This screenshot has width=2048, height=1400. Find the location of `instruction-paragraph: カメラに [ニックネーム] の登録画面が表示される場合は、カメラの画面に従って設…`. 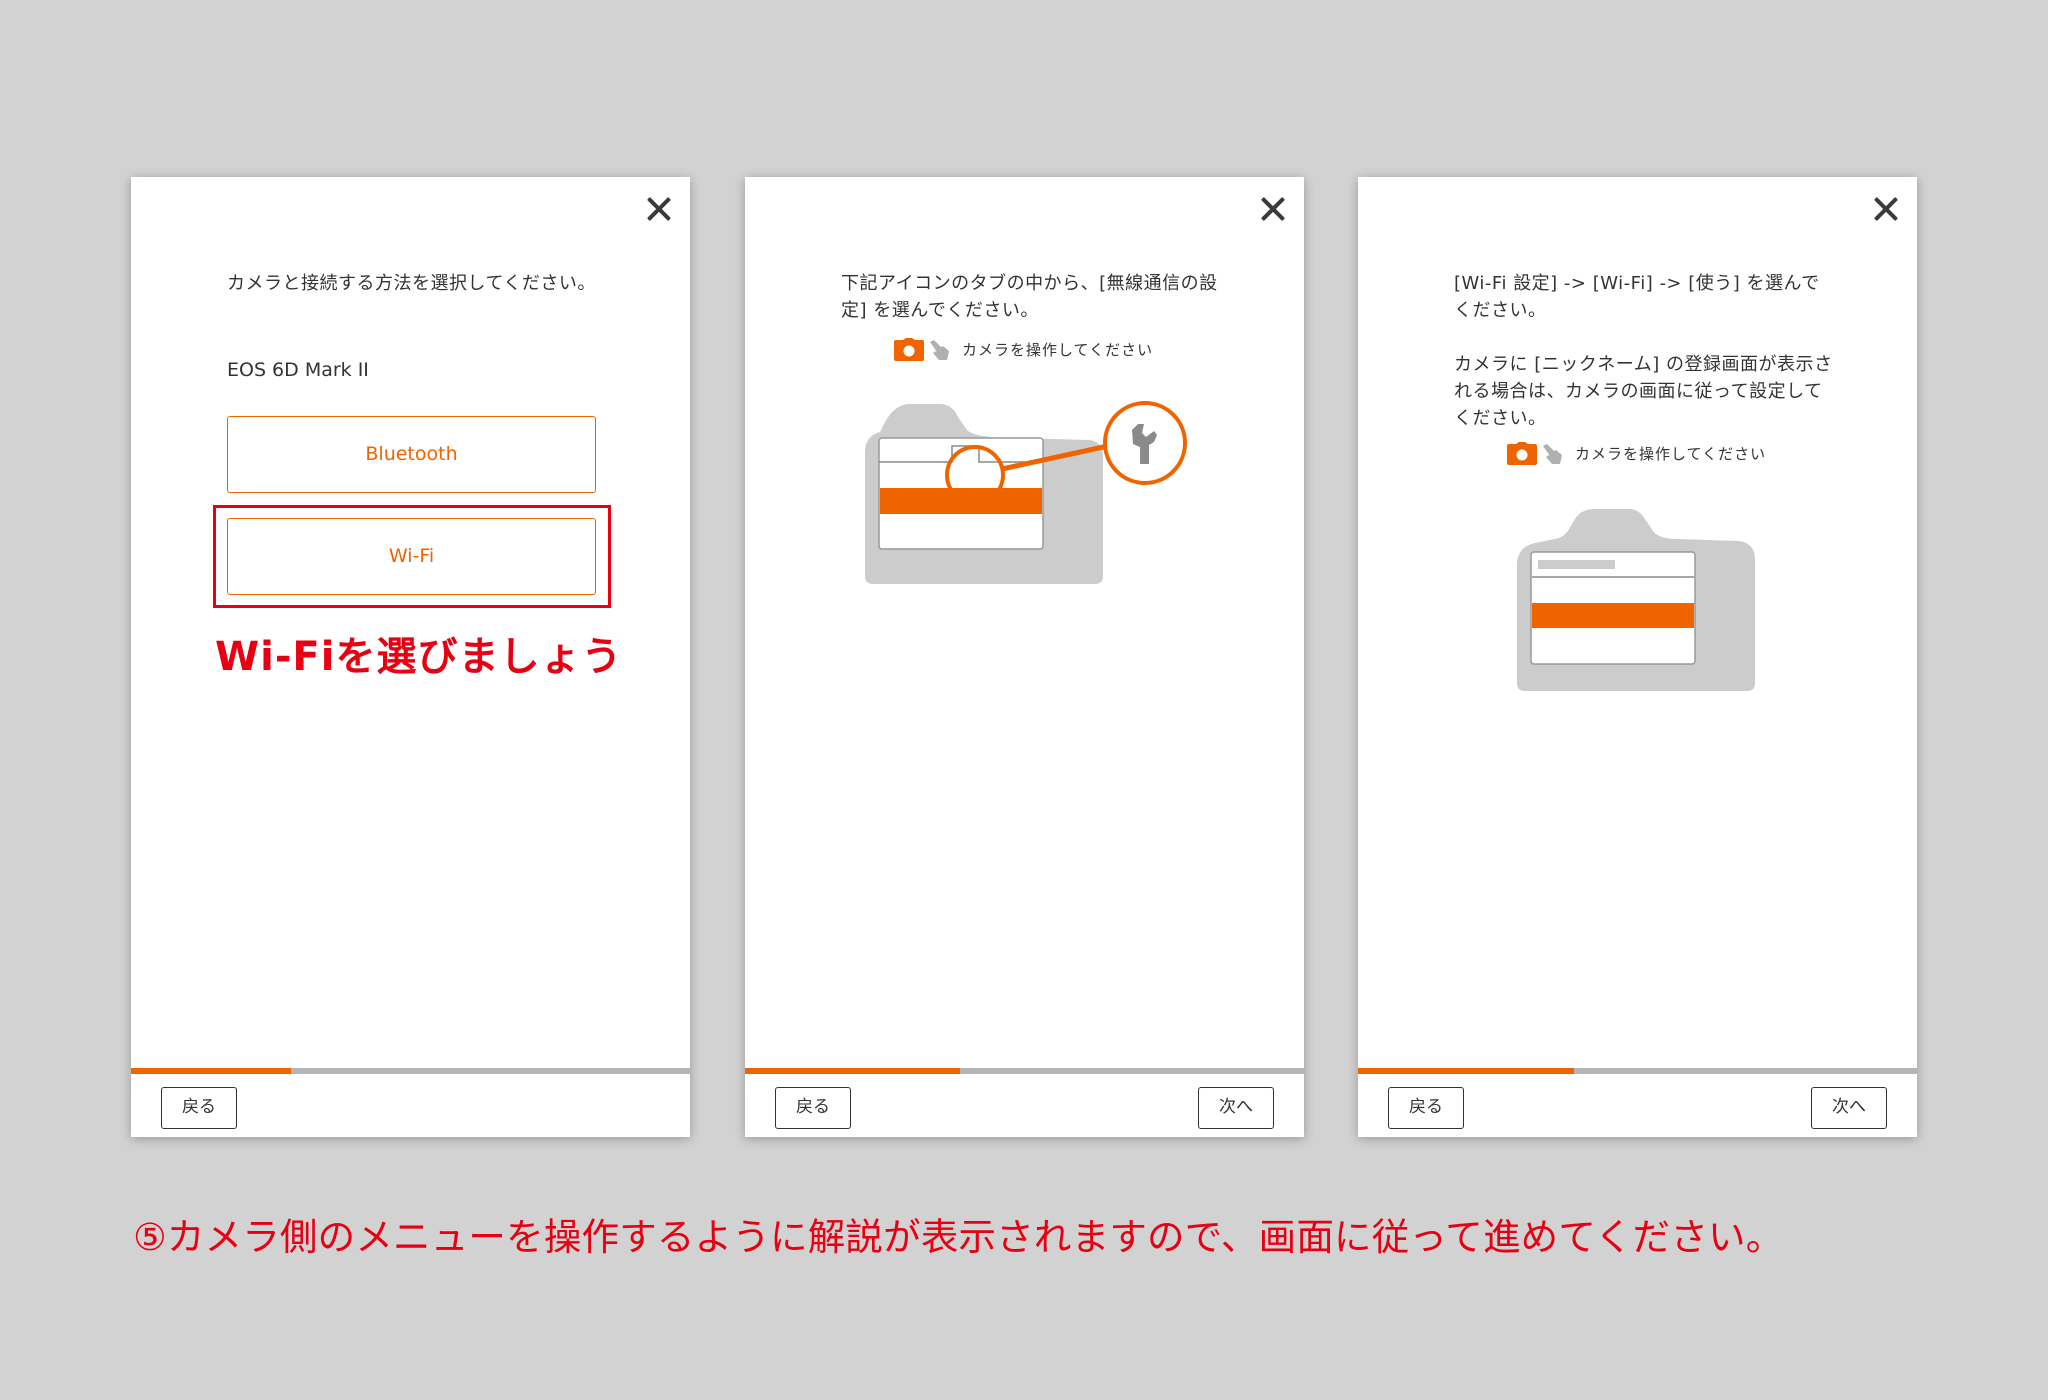

instruction-paragraph: カメラに [ニックネーム] の登録画面が表示される場合は、カメラの画面に従って設… is located at coordinates (1643, 391).